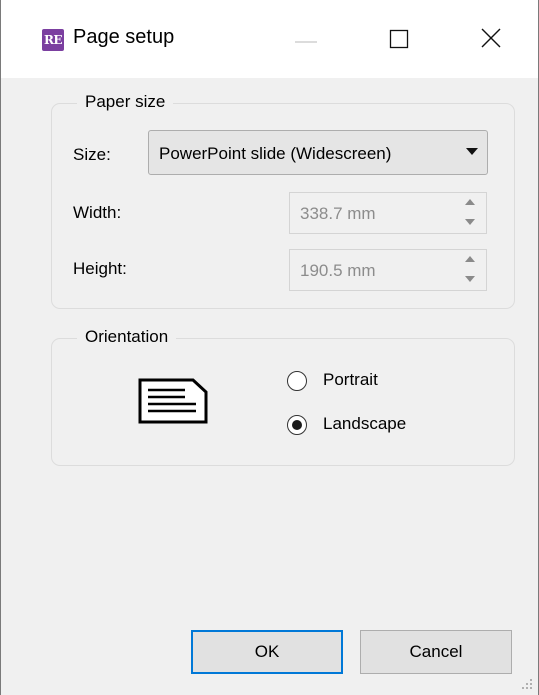 Image resolution: width=539 pixels, height=695 pixels. I want to click on radio-button-selected-icon, so click(297, 425).